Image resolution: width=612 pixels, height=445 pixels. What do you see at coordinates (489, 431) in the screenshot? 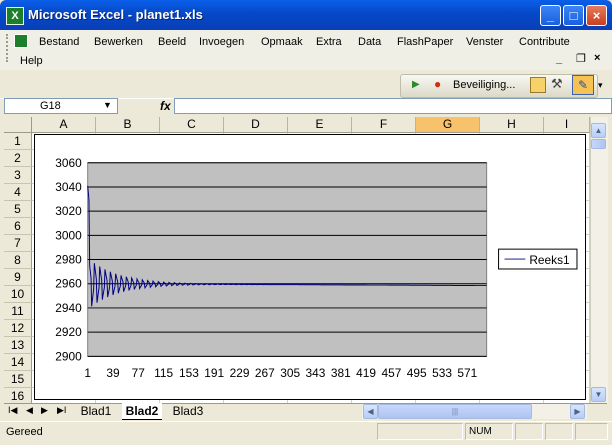
I see `num-lock-indicator: NUM` at bounding box center [489, 431].